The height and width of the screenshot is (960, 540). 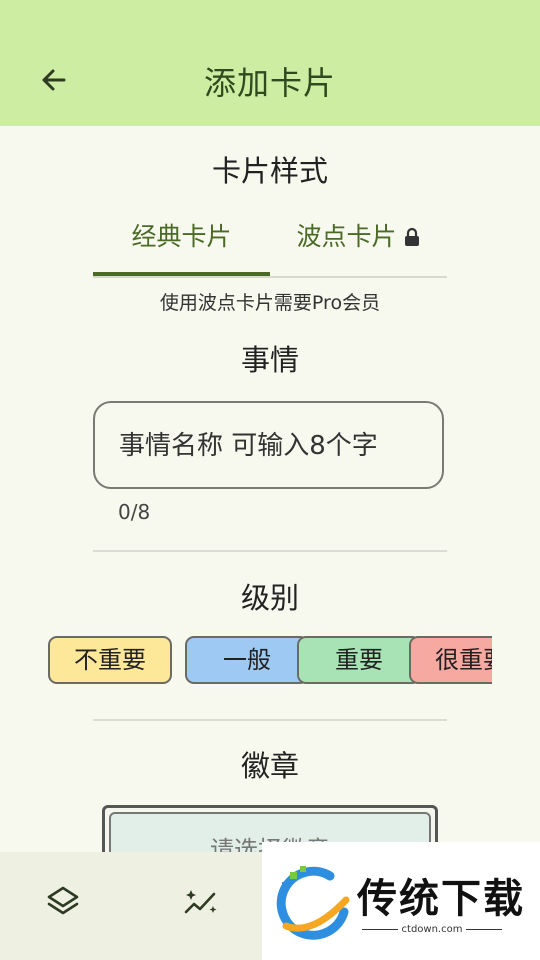 What do you see at coordinates (359, 660) in the screenshot?
I see `level-chip-important: 重要` at bounding box center [359, 660].